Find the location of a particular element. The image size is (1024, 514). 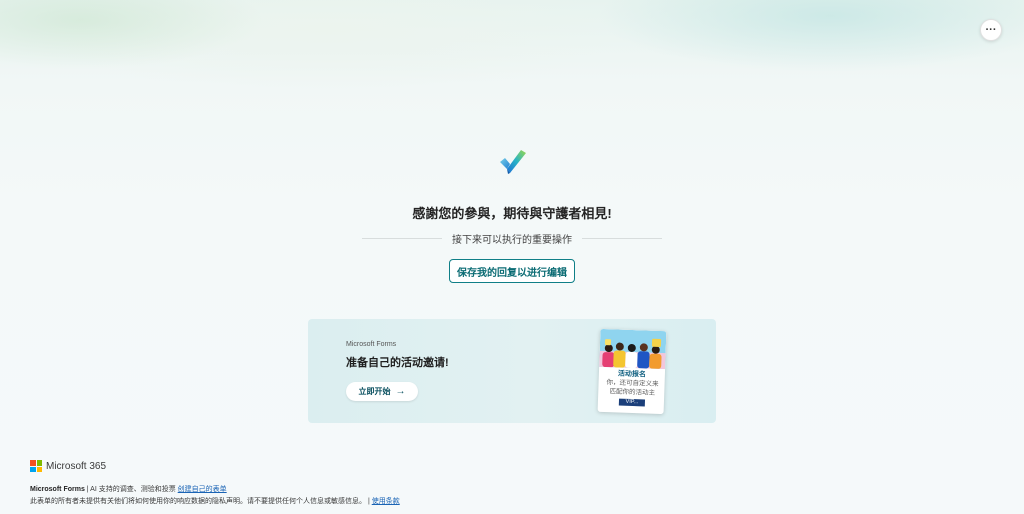

microsoft-365-brand: Microsoft 365 is located at coordinates (68, 466).